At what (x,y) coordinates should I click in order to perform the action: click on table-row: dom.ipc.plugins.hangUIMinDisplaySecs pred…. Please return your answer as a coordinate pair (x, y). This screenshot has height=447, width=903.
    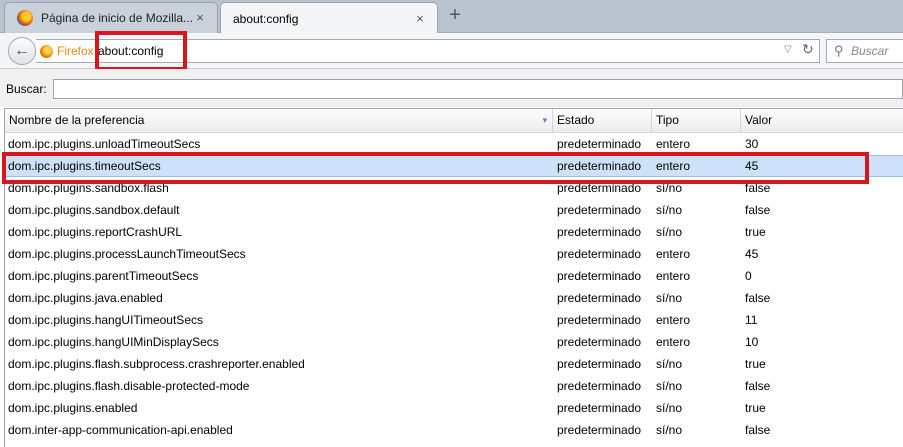
    Looking at the image, I should click on (454, 342).